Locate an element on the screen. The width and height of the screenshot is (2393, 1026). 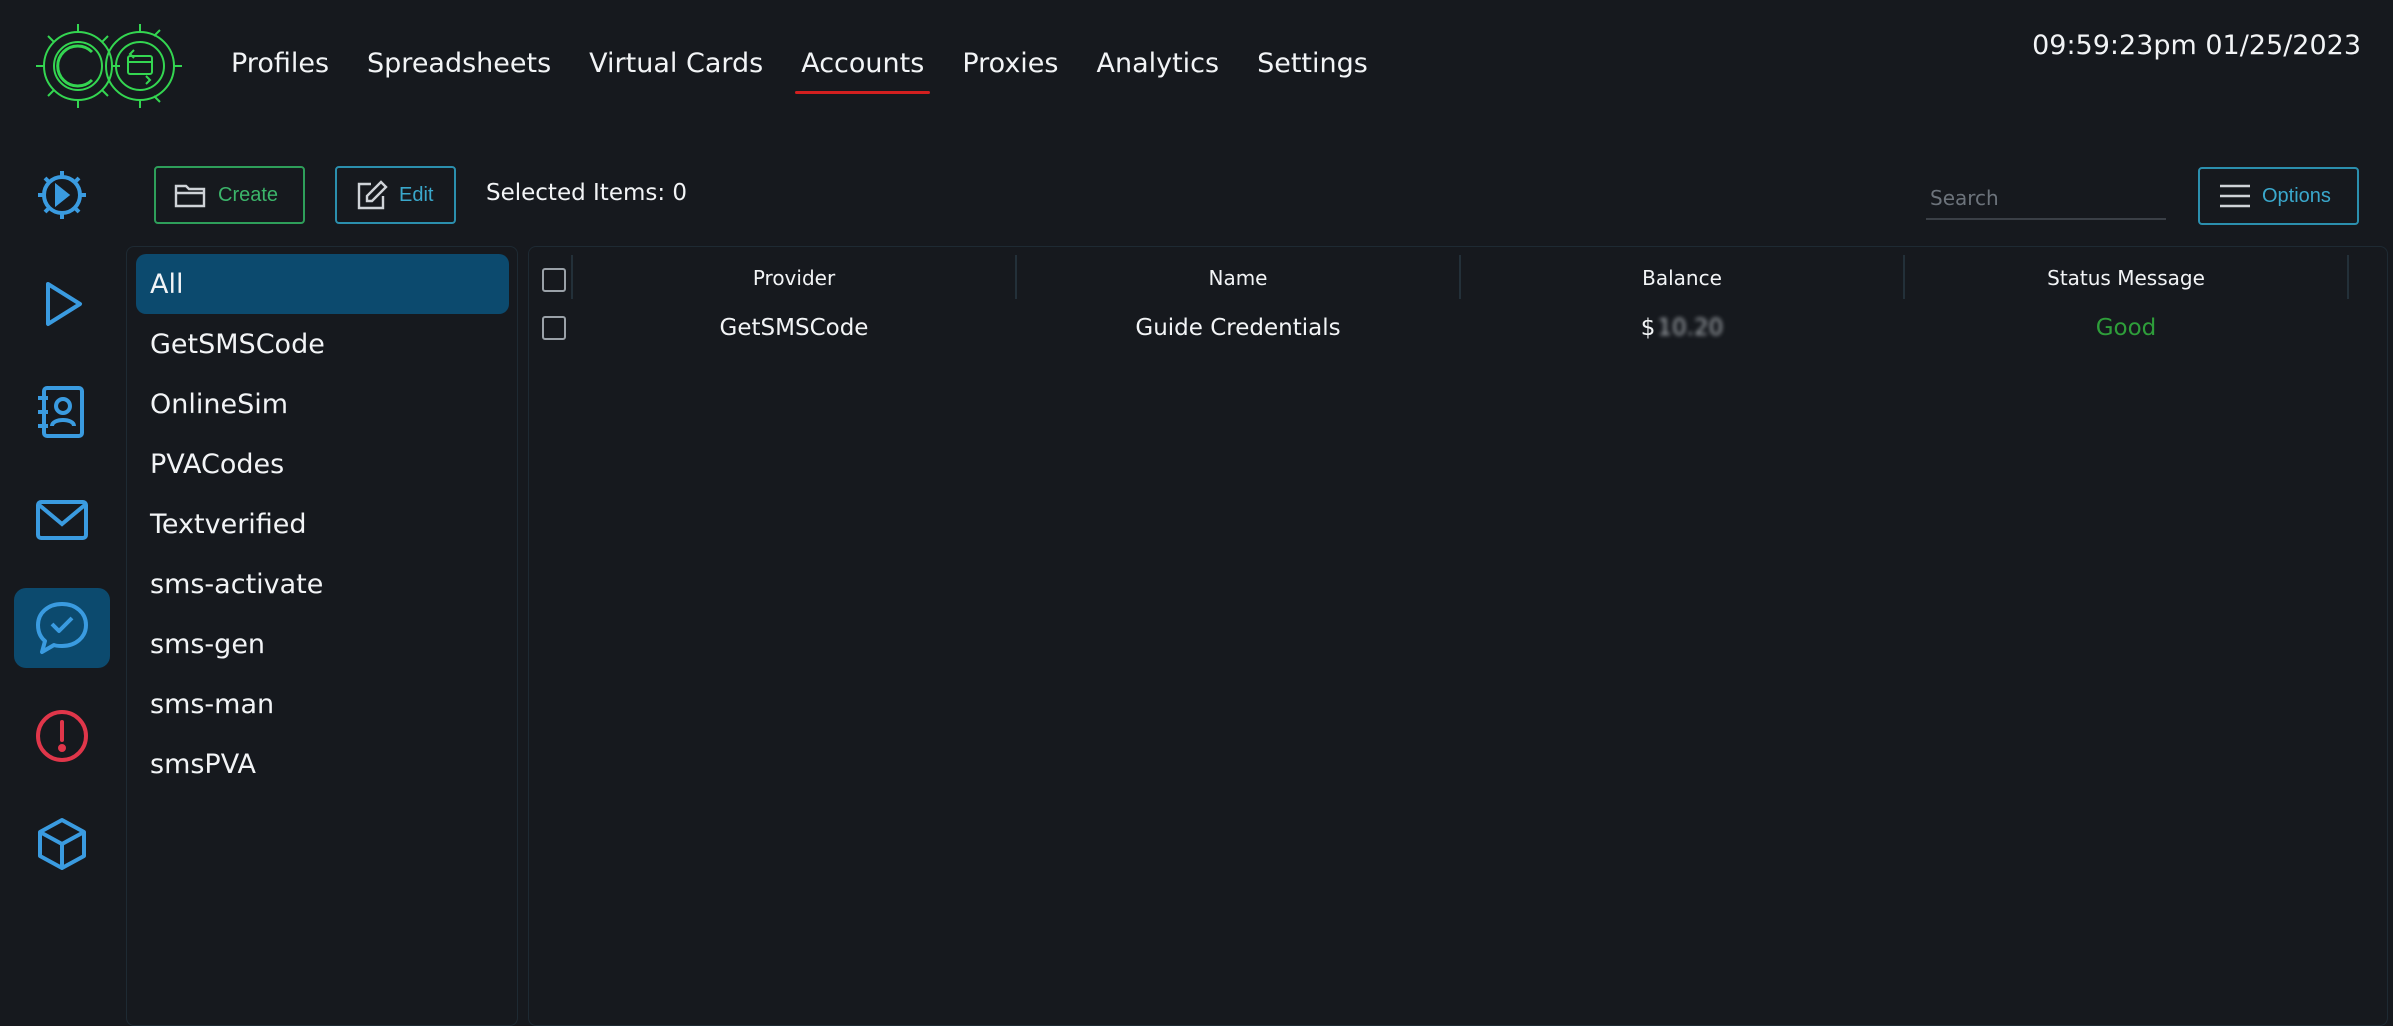
mail-icon is located at coordinates (62, 520).